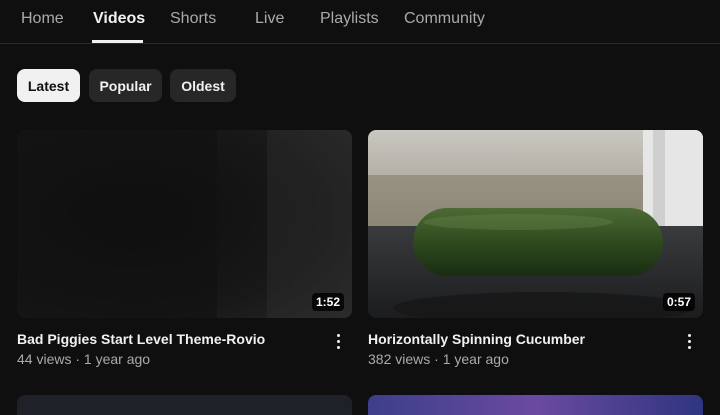  I want to click on video-meta: 44 views · 1 year ago, so click(84, 359).